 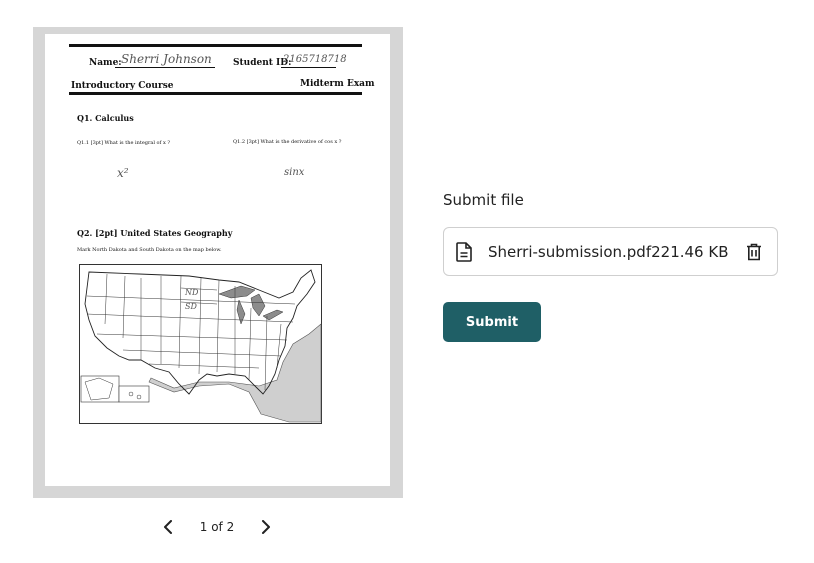 What do you see at coordinates (105, 118) in the screenshot?
I see `q1-title: Q1. Calculus` at bounding box center [105, 118].